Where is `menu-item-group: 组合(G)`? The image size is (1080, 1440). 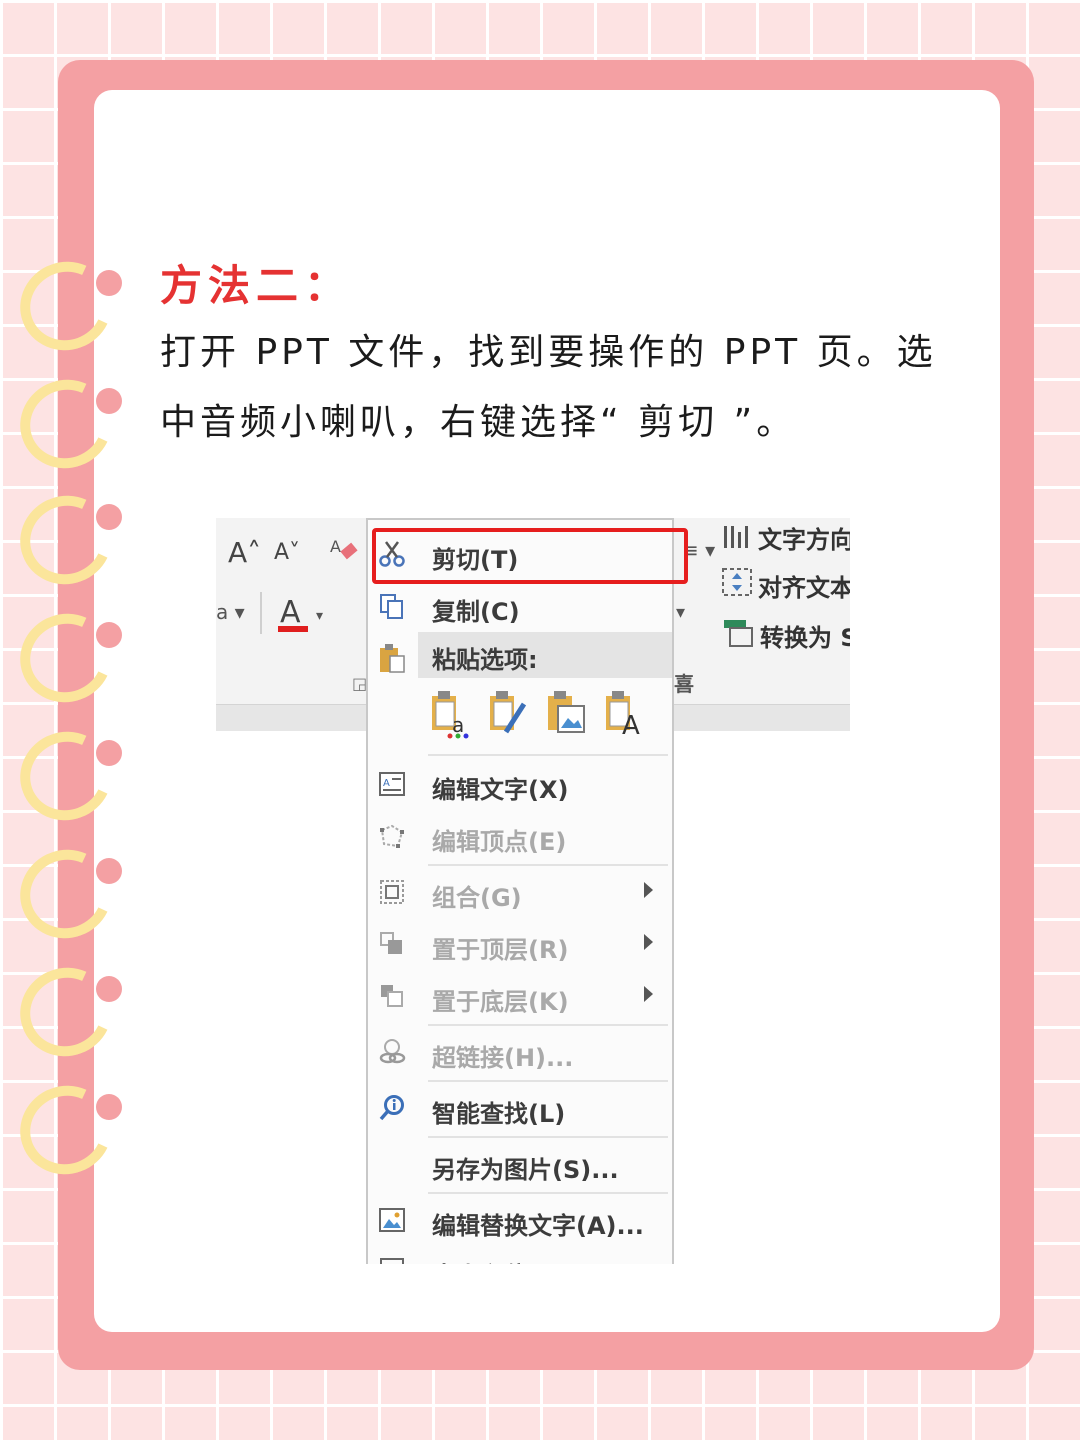 menu-item-group: 组合(G) is located at coordinates (520, 892).